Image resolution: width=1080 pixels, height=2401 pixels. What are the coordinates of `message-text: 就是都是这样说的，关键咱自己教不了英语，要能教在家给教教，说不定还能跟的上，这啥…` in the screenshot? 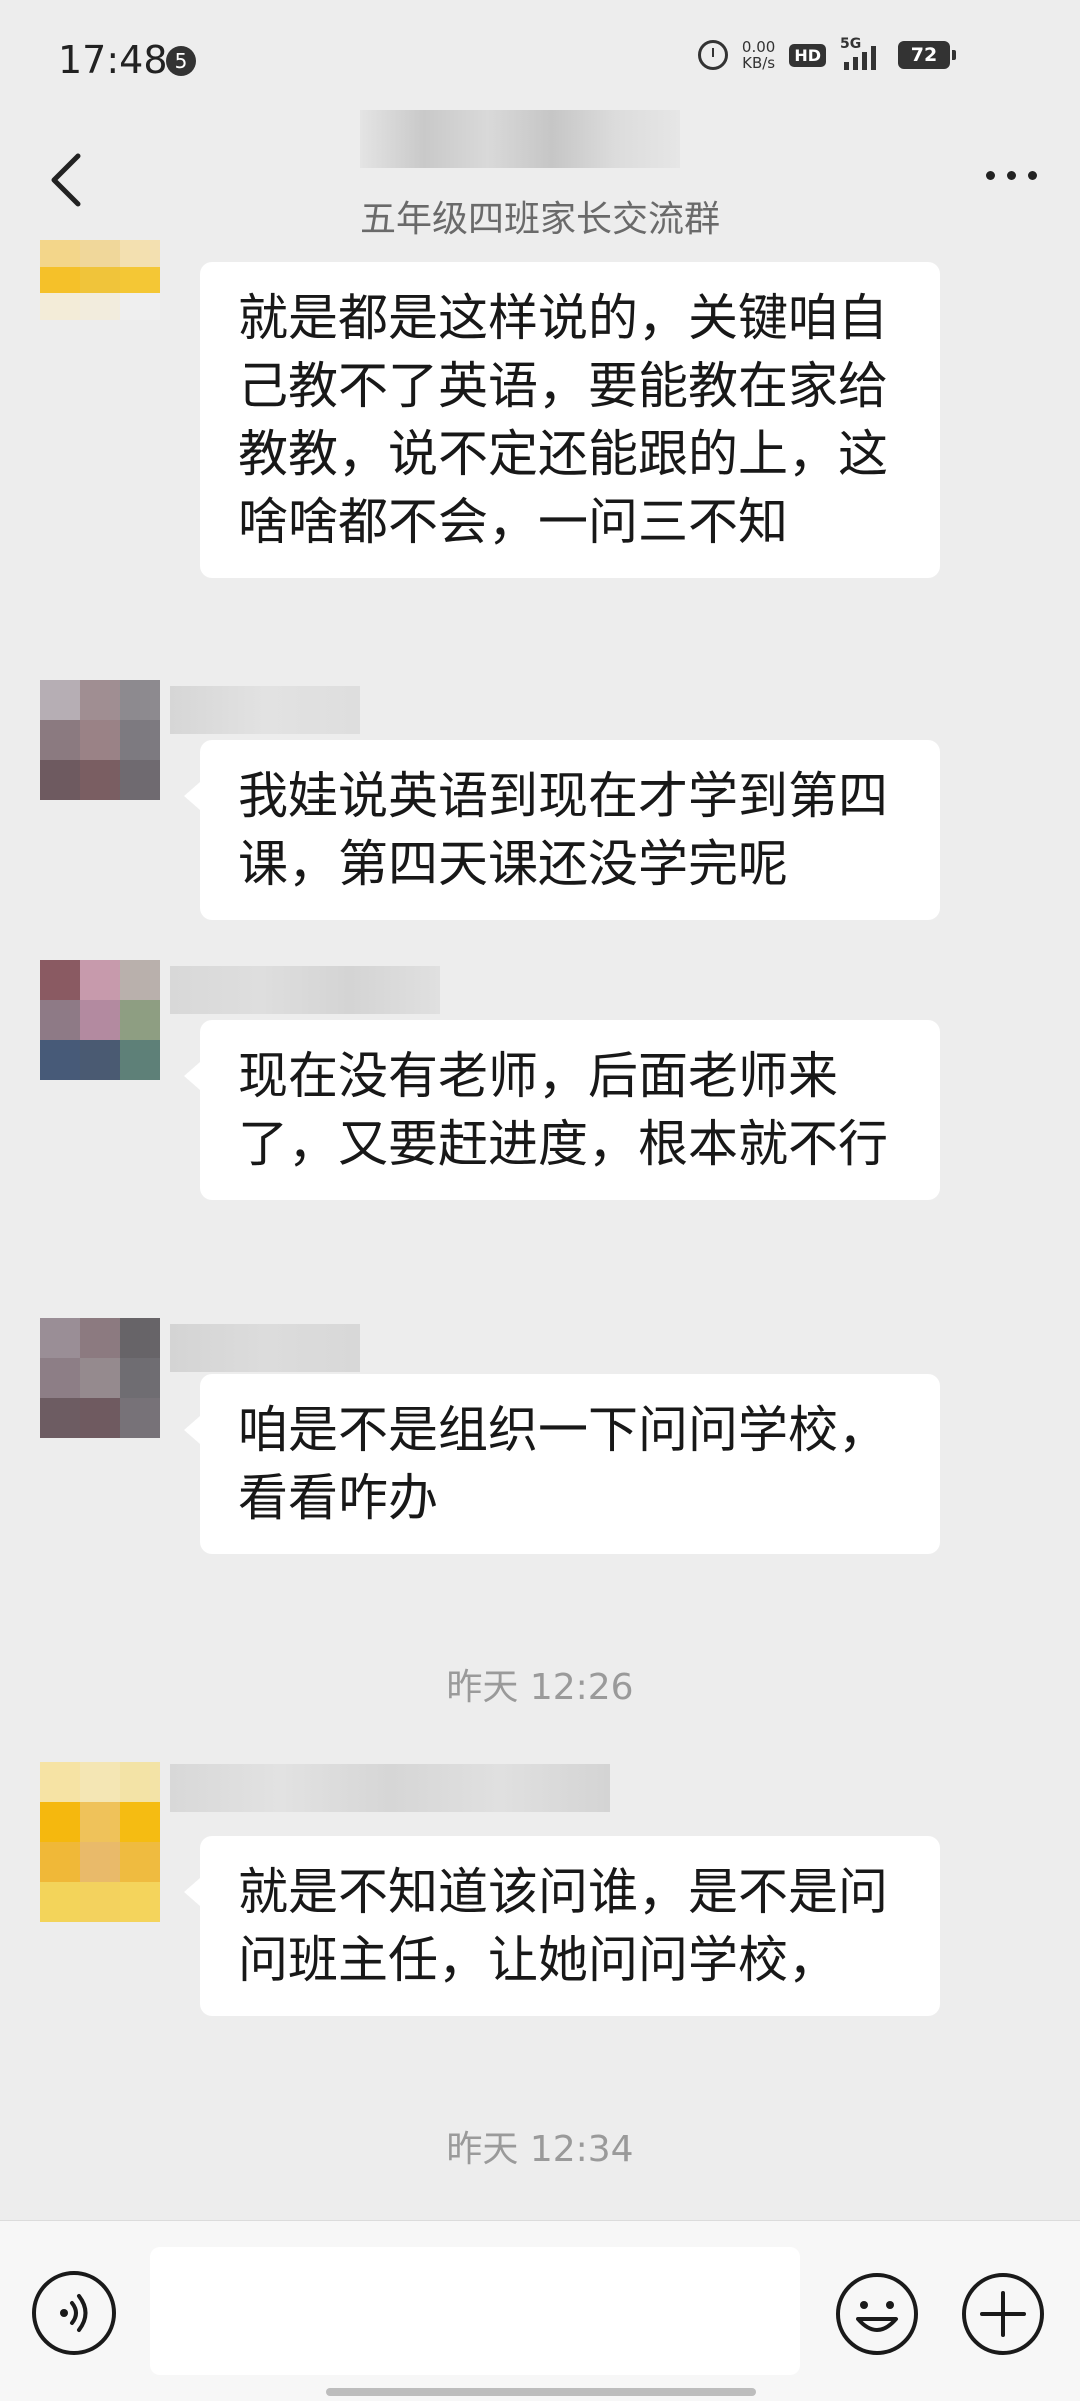 It's located at (563, 420).